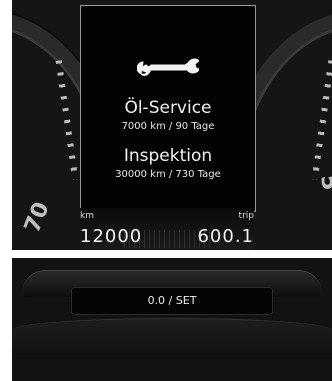  Describe the element at coordinates (172, 338) in the screenshot. I see `lower-curve` at that location.